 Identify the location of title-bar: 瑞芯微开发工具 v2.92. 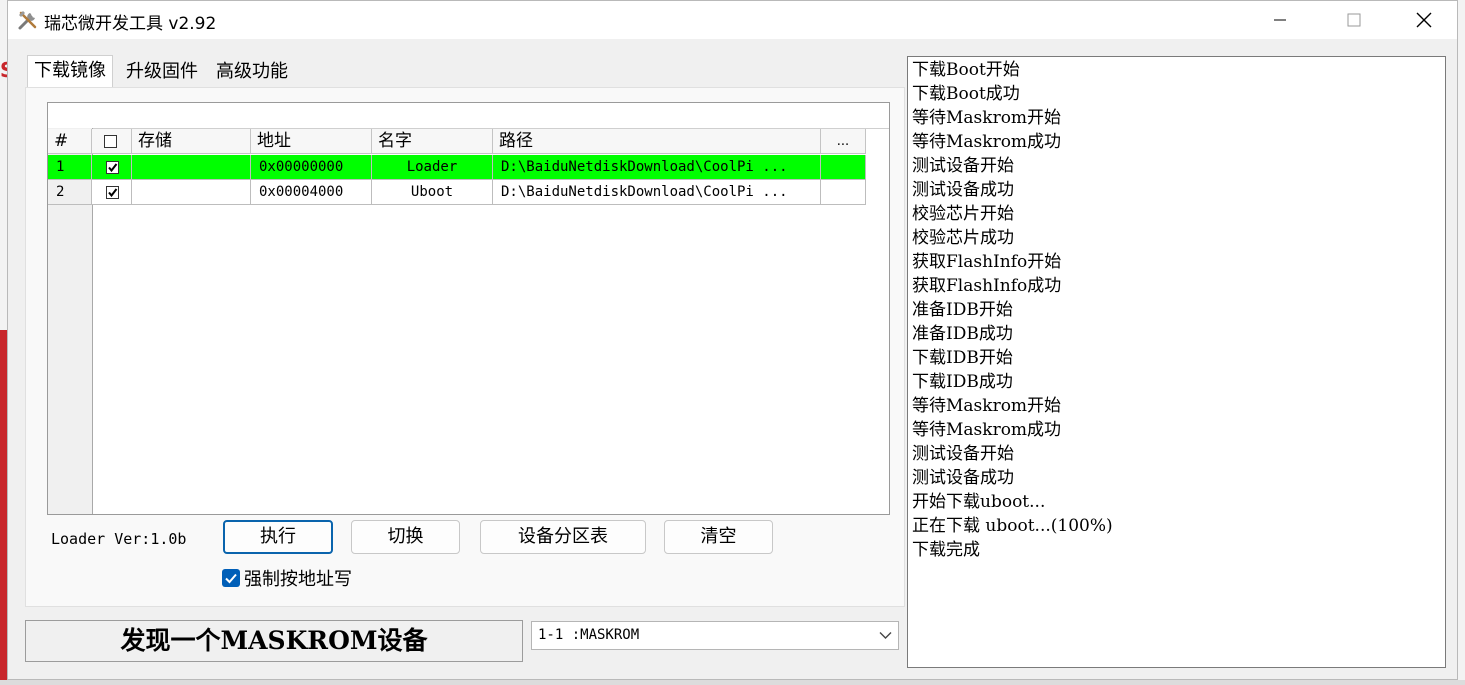
(732, 20).